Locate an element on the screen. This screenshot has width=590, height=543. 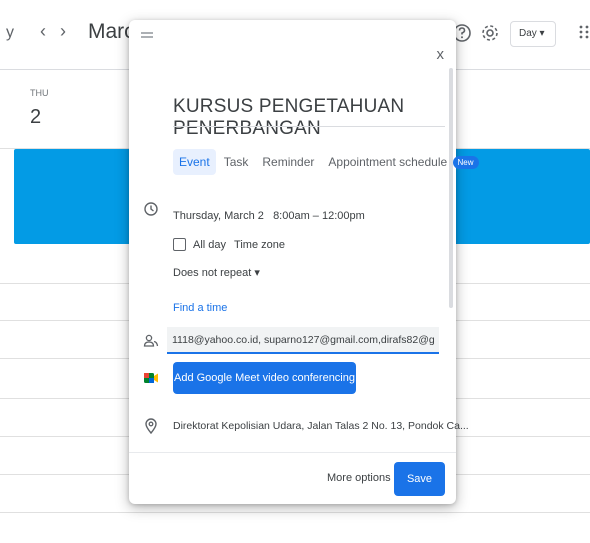
event-time-range: 8:00am – 12:00pm is located at coordinates (319, 216).